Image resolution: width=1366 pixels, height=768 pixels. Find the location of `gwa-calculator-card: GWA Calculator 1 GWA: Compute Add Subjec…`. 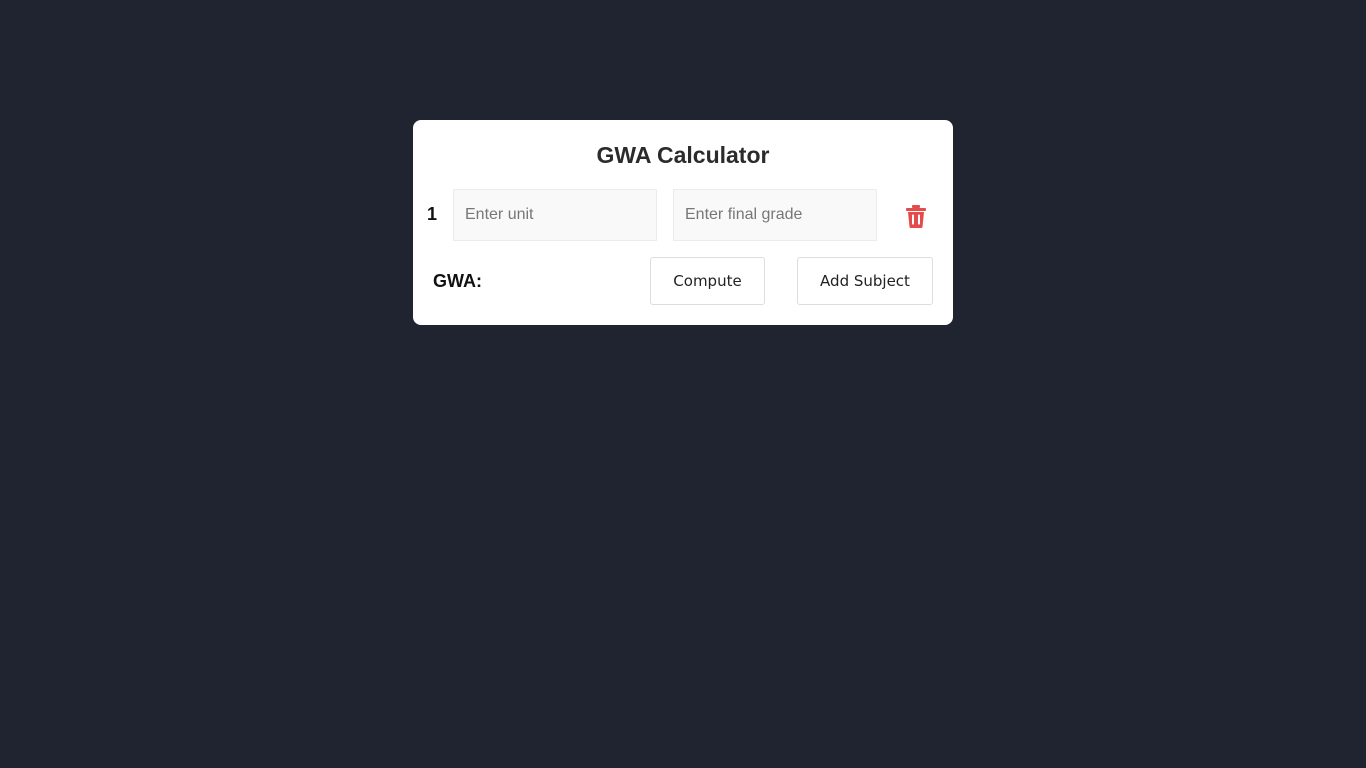

gwa-calculator-card: GWA Calculator 1 GWA: Compute Add Subjec… is located at coordinates (683, 222).